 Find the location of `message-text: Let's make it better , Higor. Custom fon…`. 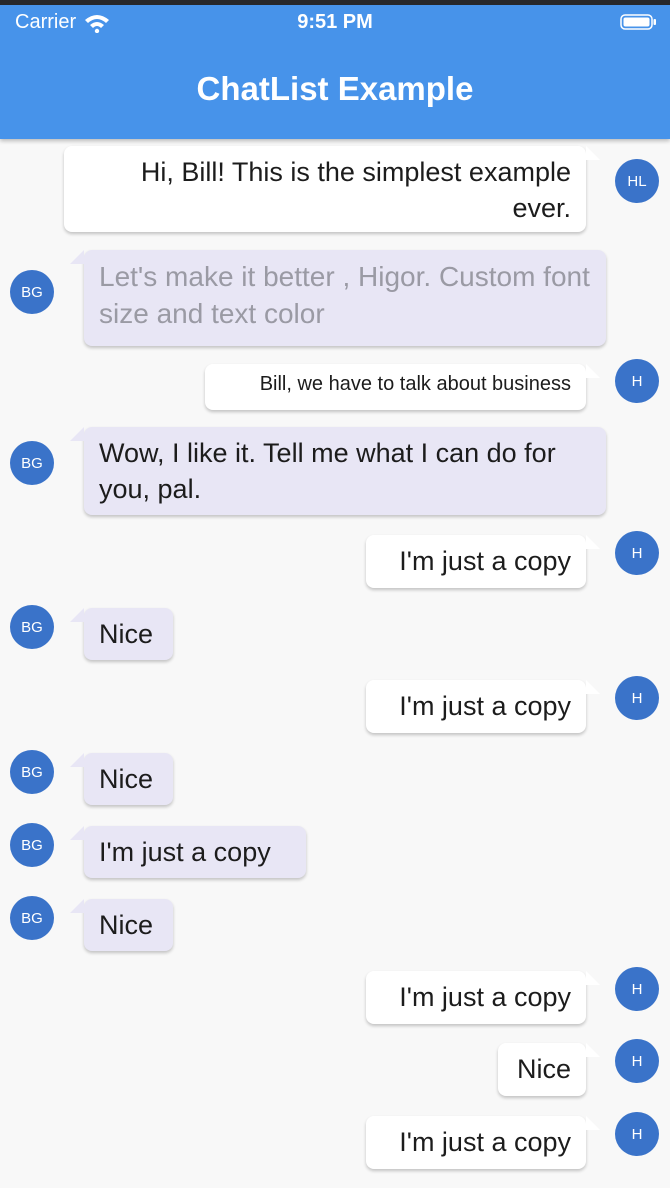

message-text: Let's make it better , Higor. Custom fon… is located at coordinates (344, 295).